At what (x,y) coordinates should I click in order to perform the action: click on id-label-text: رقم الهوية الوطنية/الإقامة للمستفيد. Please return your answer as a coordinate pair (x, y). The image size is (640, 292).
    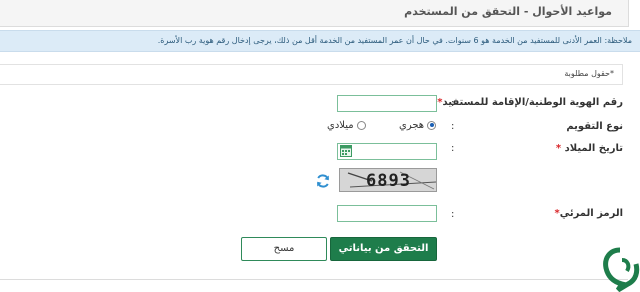
    Looking at the image, I should click on (532, 102).